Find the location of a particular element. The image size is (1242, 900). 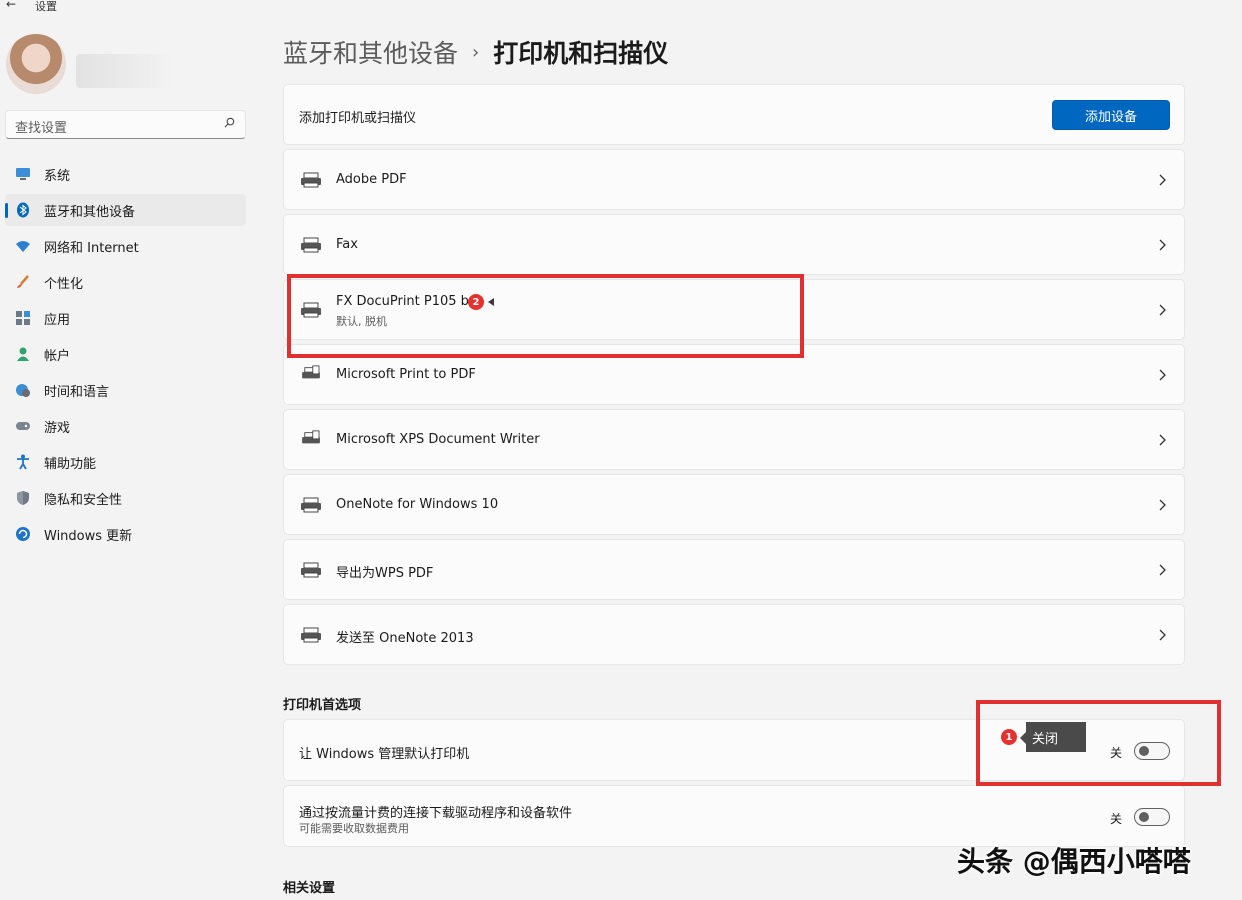

add-printer-label: 添加打印机或扫描仪 is located at coordinates (358, 118).